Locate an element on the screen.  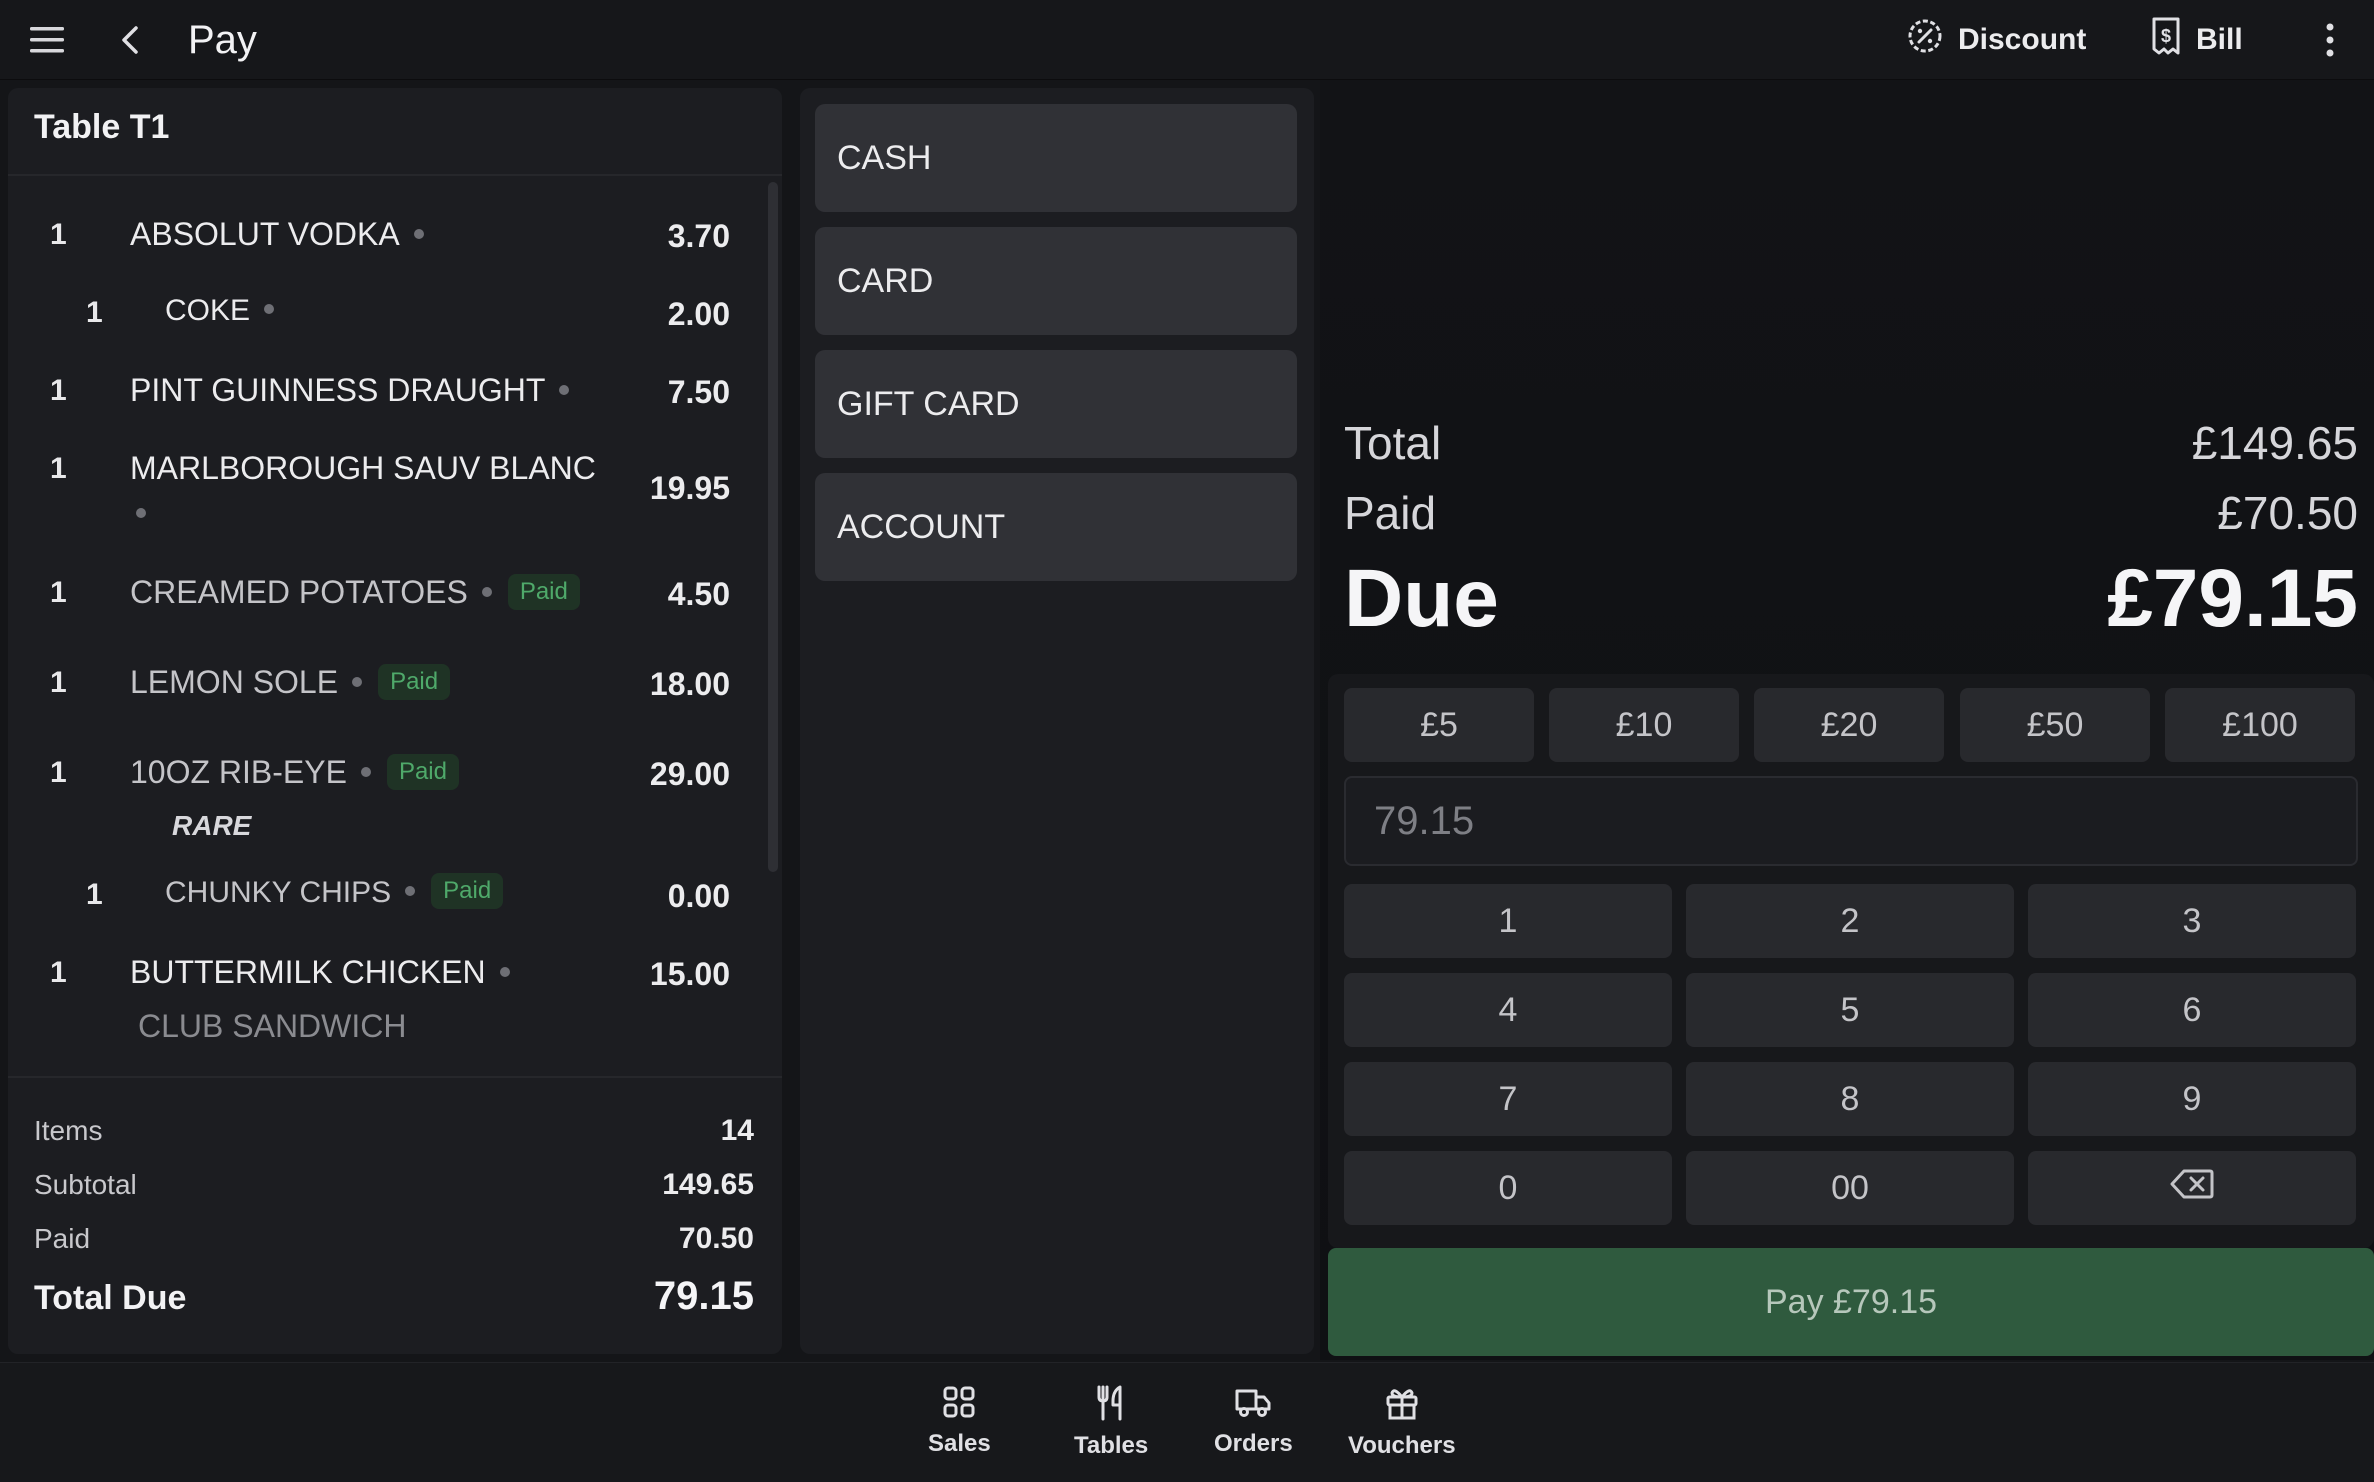
order-item: 1 MARLBOROUGH SAUV BLANC 19.95 is located at coordinates (395, 472).